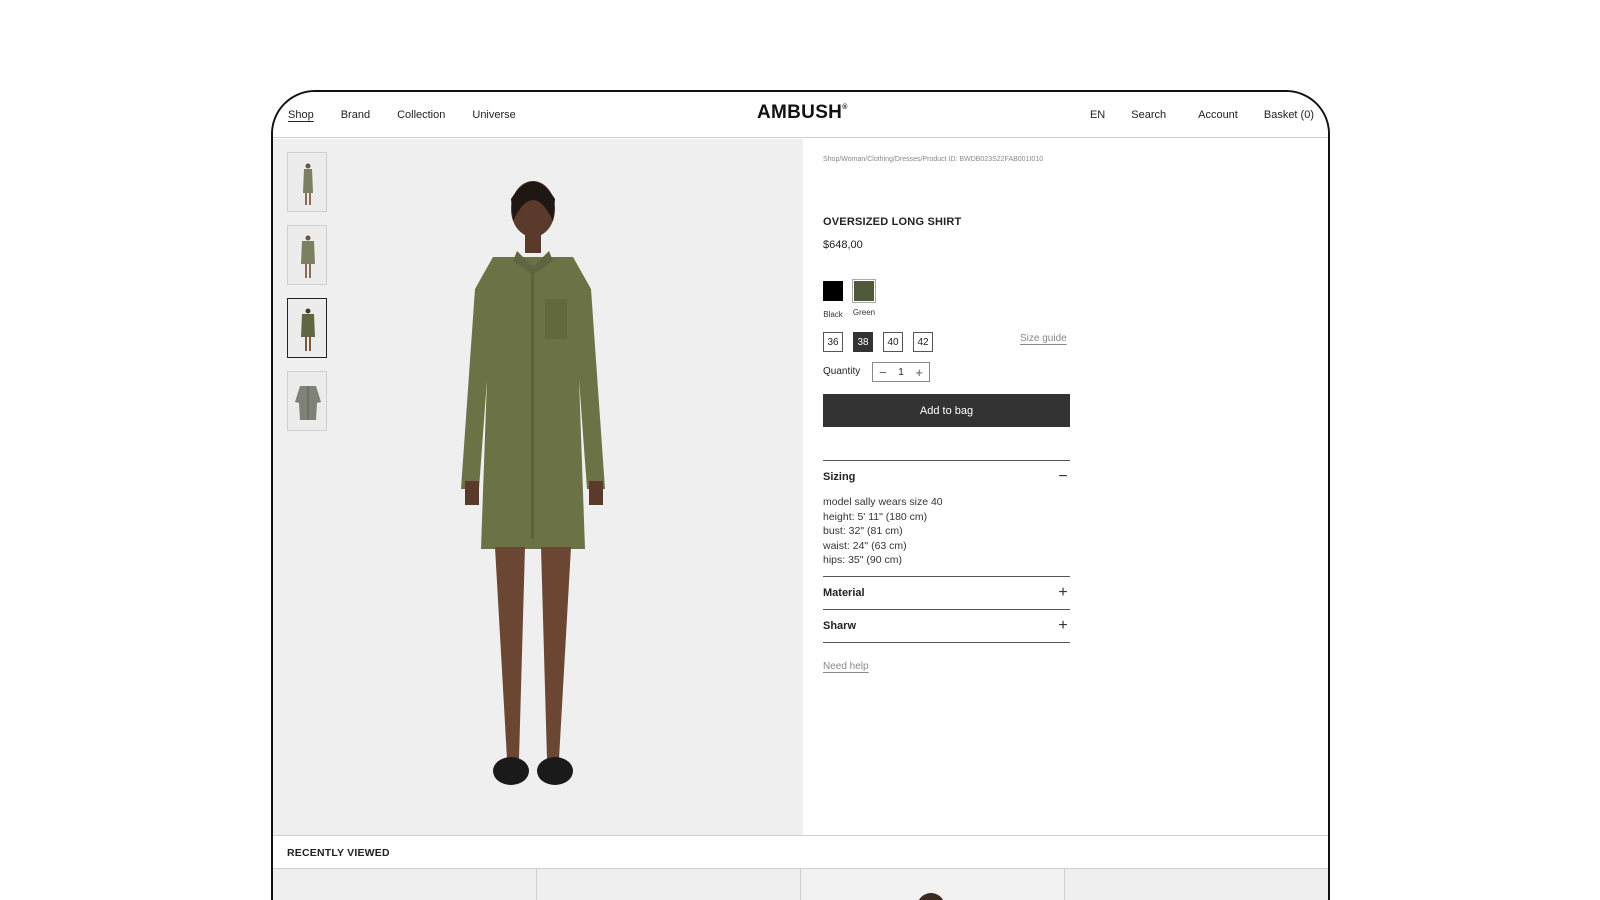 The width and height of the screenshot is (1600, 900). What do you see at coordinates (878, 342) in the screenshot?
I see `size-options: 36 38 40 42` at bounding box center [878, 342].